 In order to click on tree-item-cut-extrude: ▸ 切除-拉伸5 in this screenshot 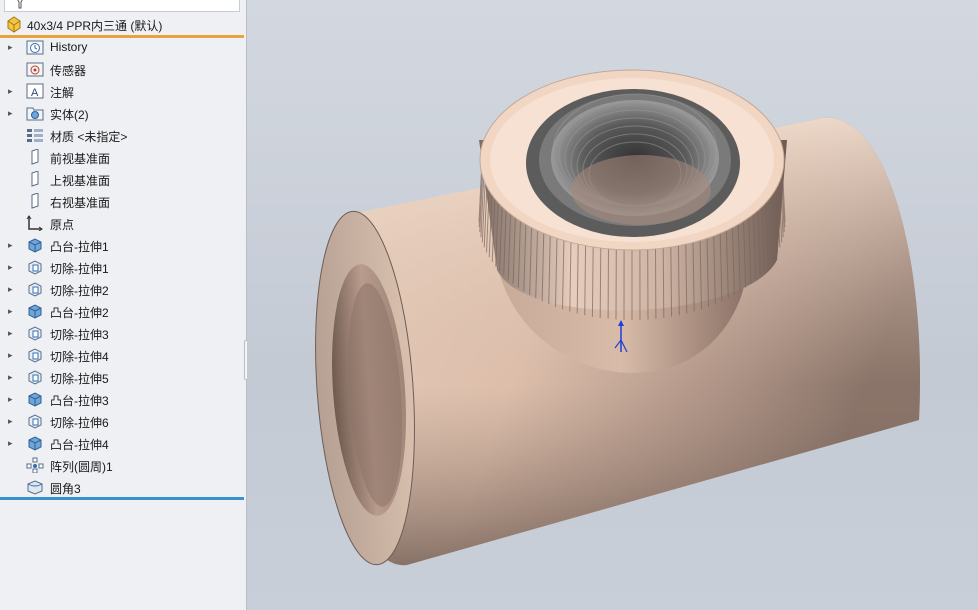, I will do `click(123, 377)`.